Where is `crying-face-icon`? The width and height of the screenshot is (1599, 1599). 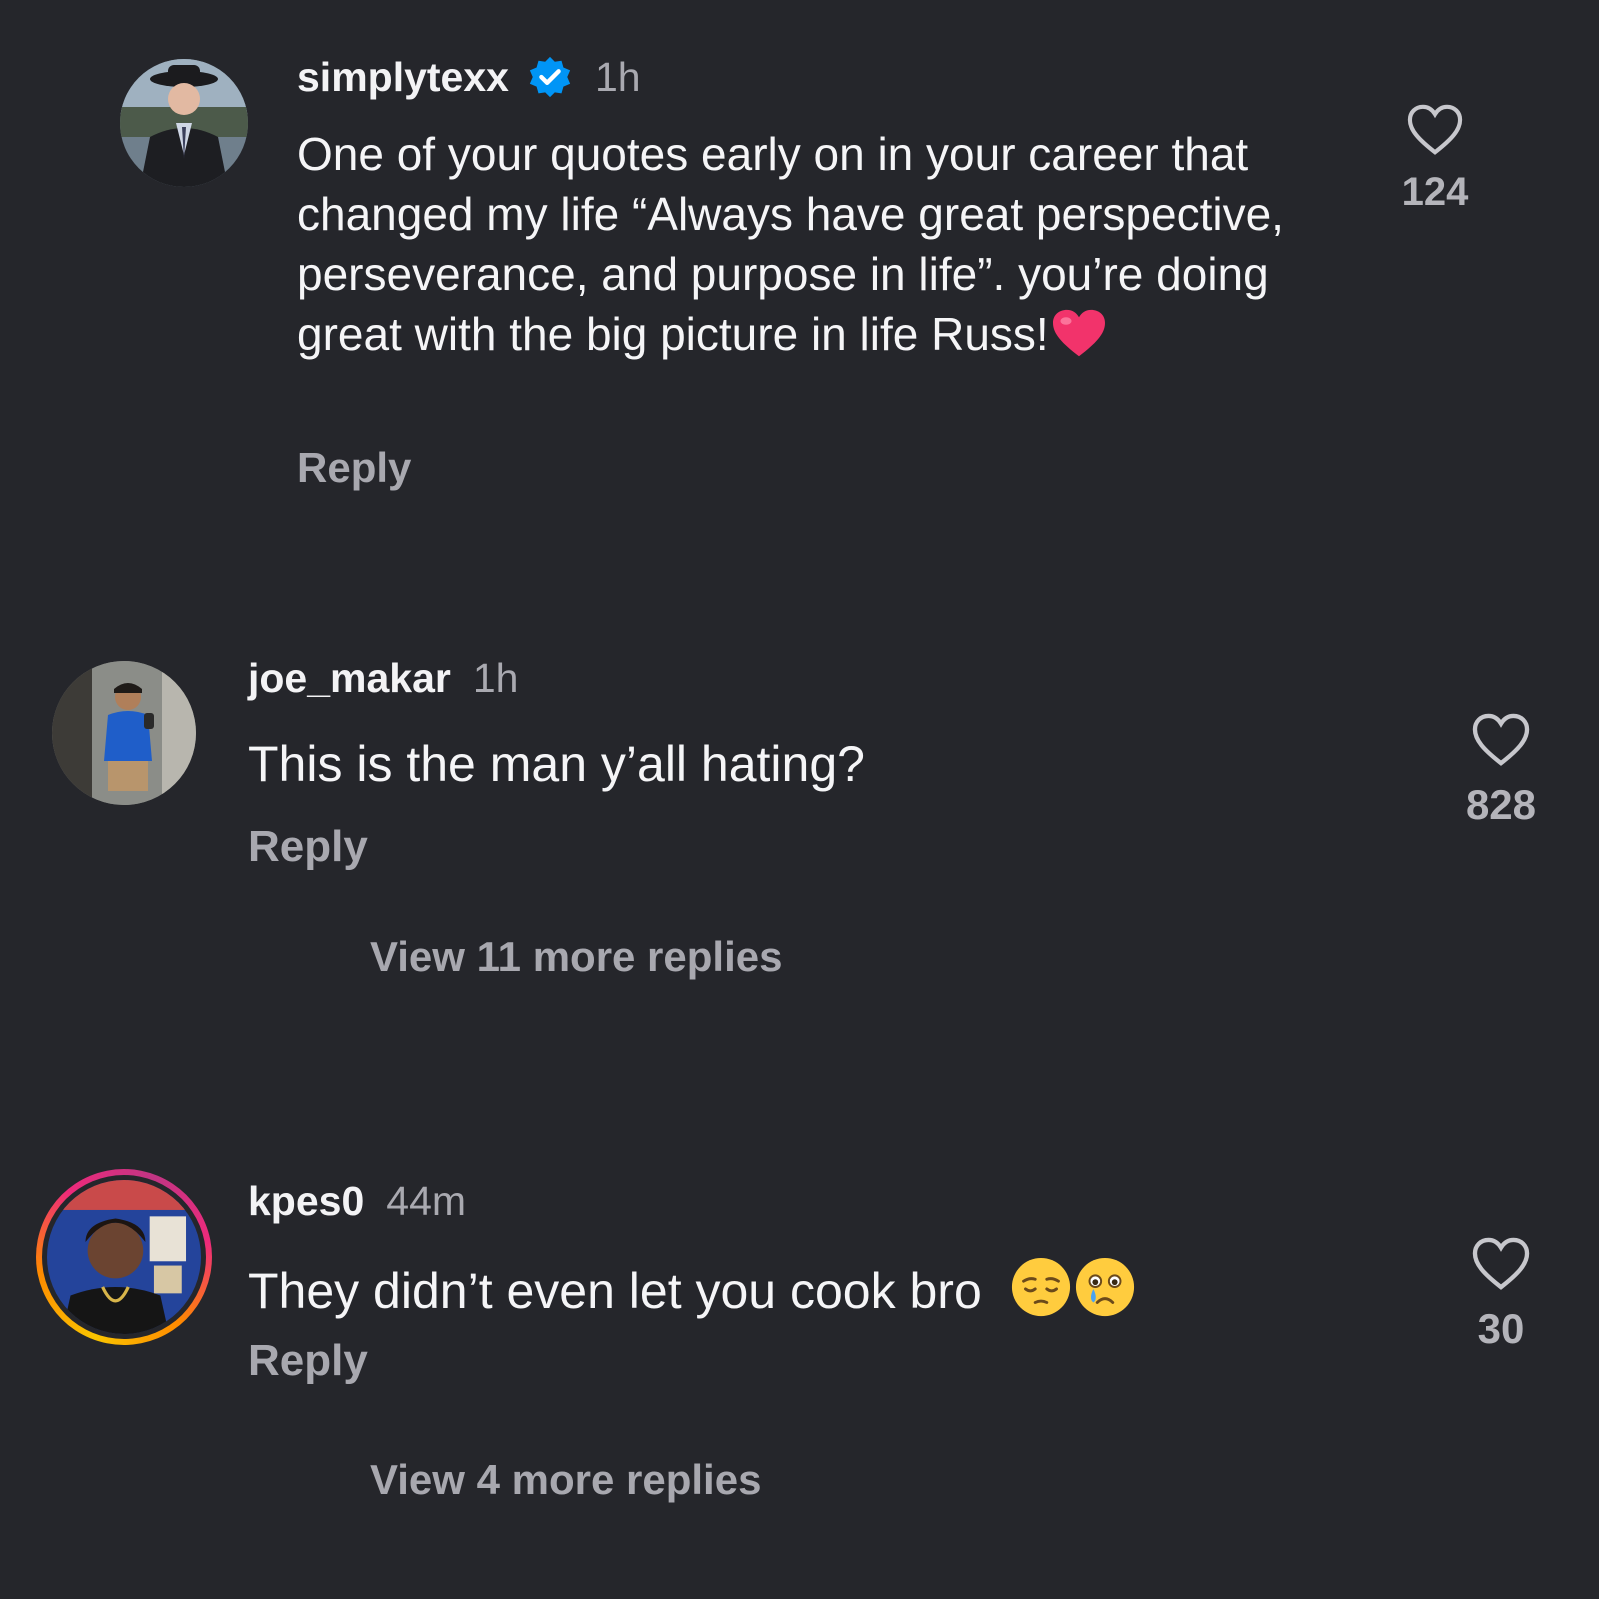 crying-face-icon is located at coordinates (1105, 1294).